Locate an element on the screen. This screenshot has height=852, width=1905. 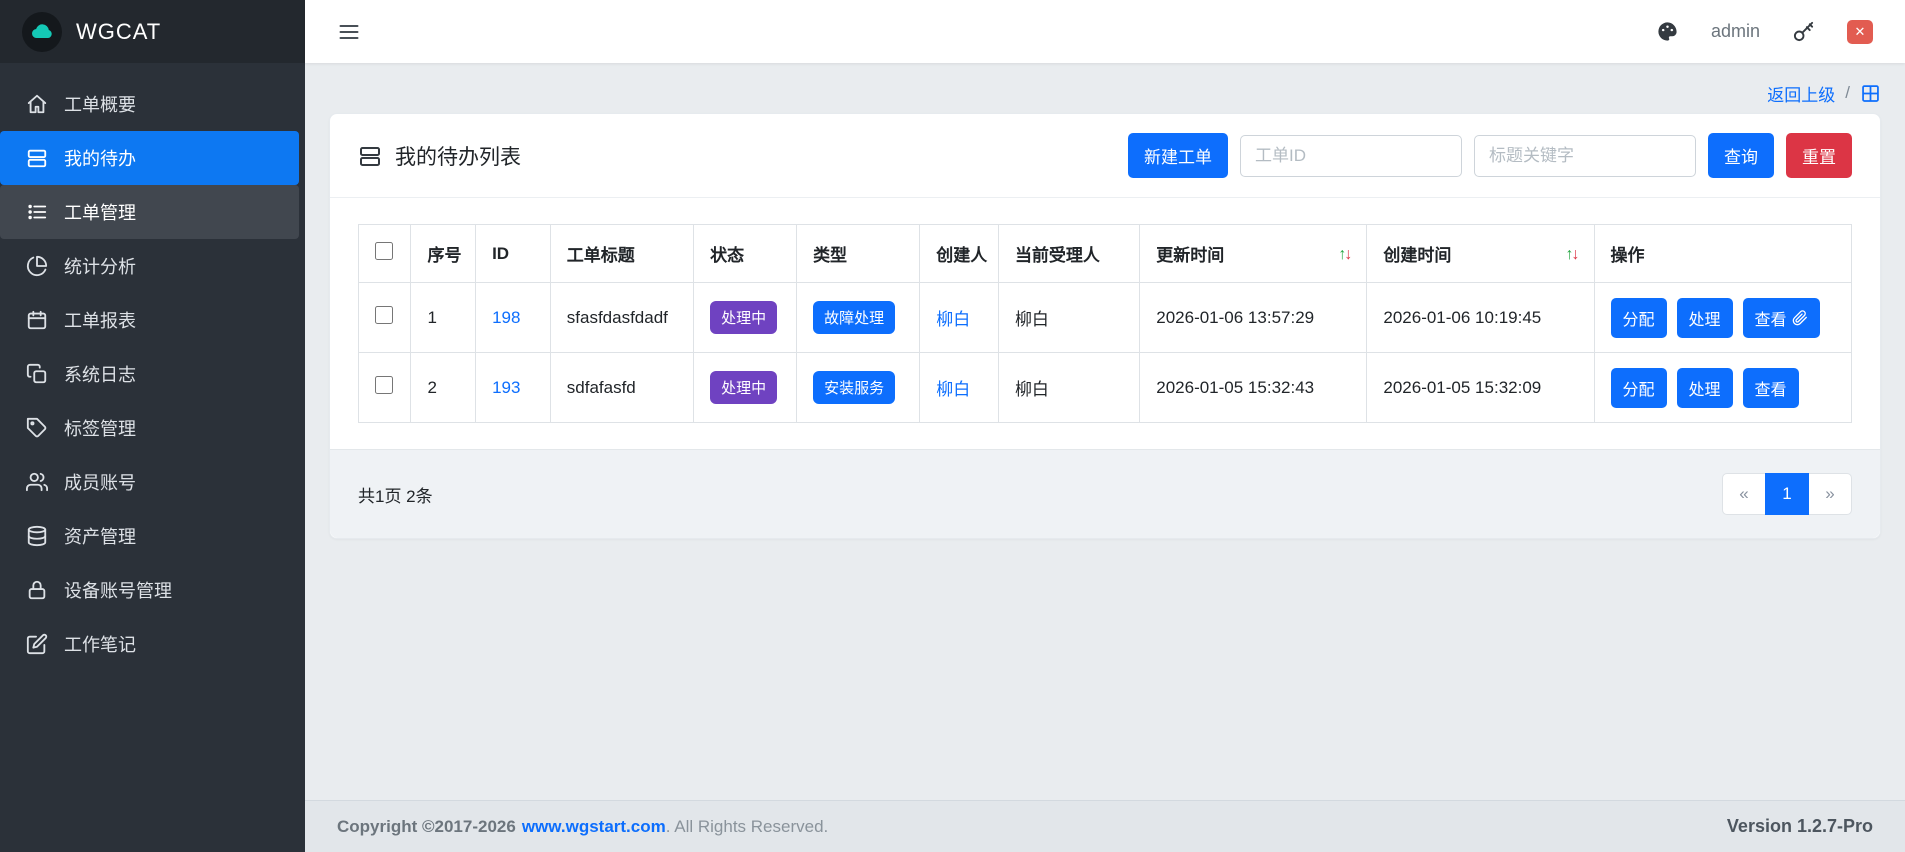
username: admin is located at coordinates (1735, 31).